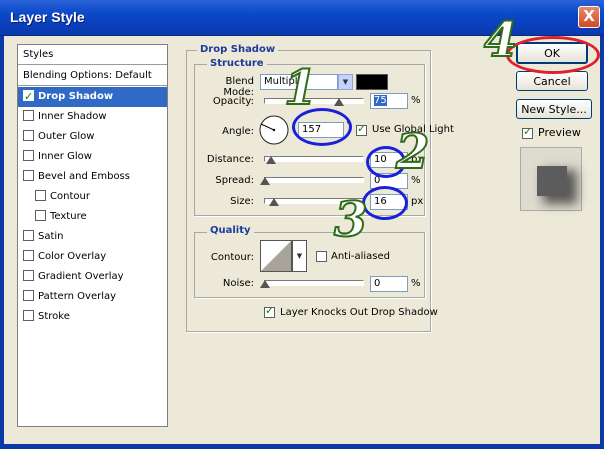 The width and height of the screenshot is (604, 449). Describe the element at coordinates (28, 135) in the screenshot. I see `outer-glow-checkbox` at that location.